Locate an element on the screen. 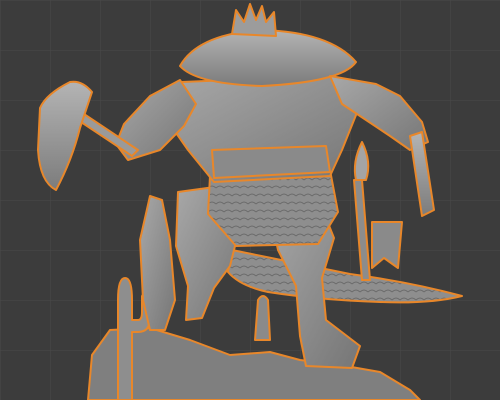  belt is located at coordinates (271, 162).